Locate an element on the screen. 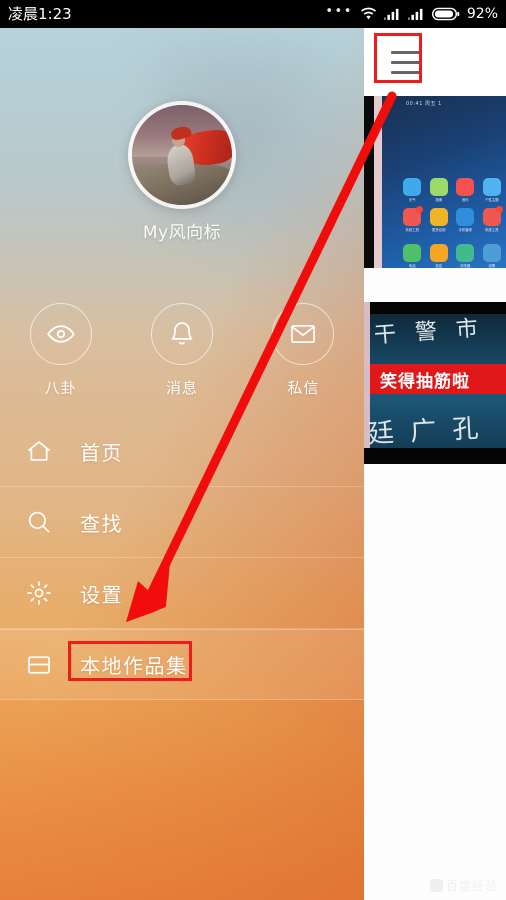  hamburger-menu-highlight is located at coordinates (398, 58).